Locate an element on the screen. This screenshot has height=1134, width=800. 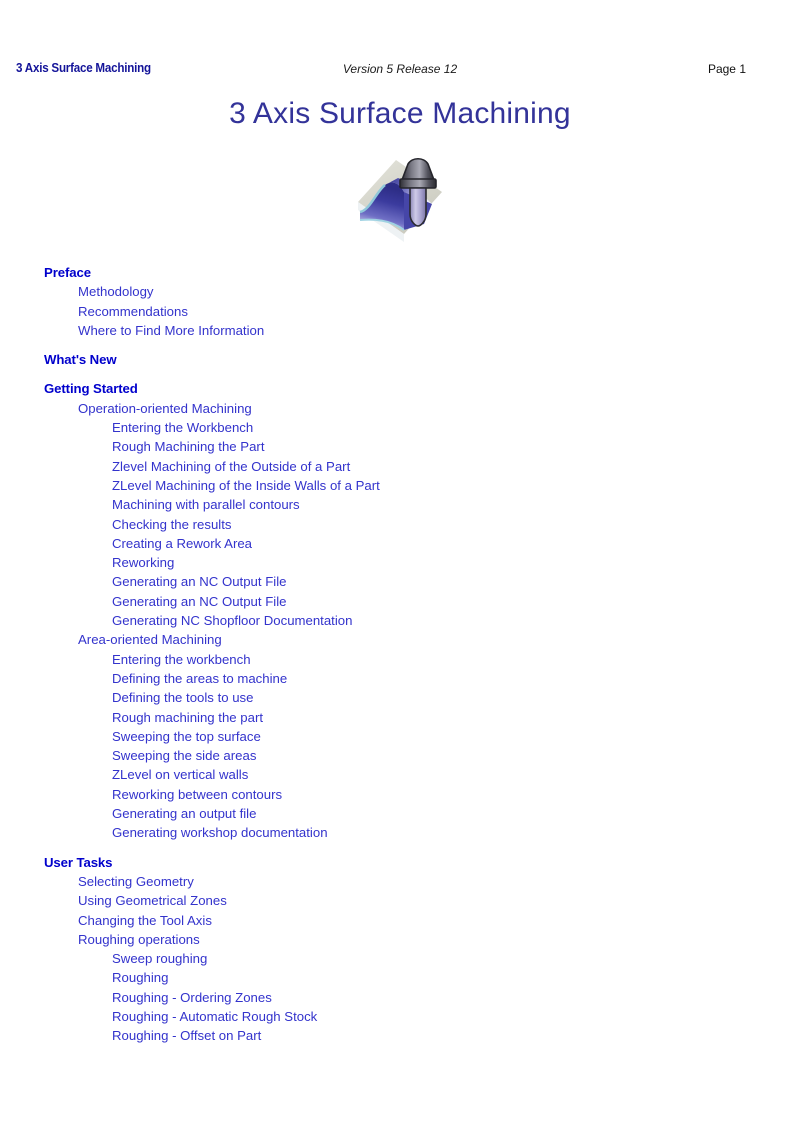
toc-entry-link: Operation-oriented Machining is located at coordinates (400, 408).